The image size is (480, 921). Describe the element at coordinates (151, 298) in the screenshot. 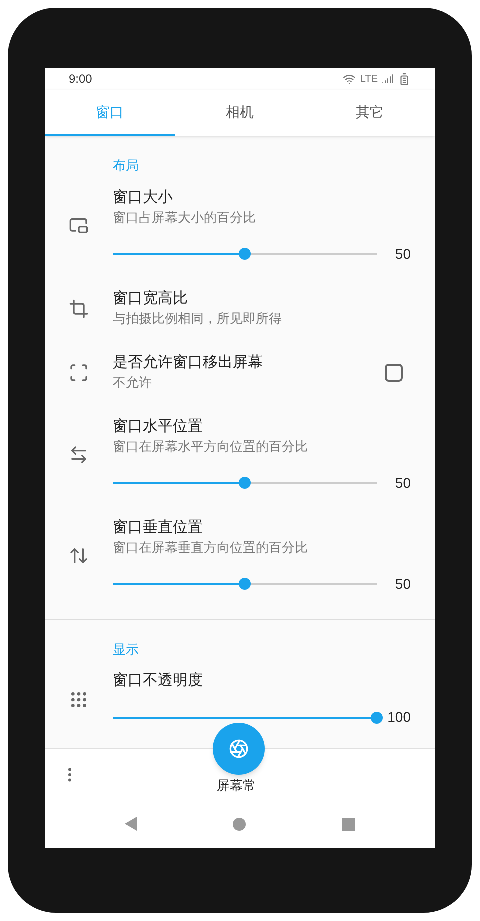

I see `setting-title: 窗口宽高比` at that location.